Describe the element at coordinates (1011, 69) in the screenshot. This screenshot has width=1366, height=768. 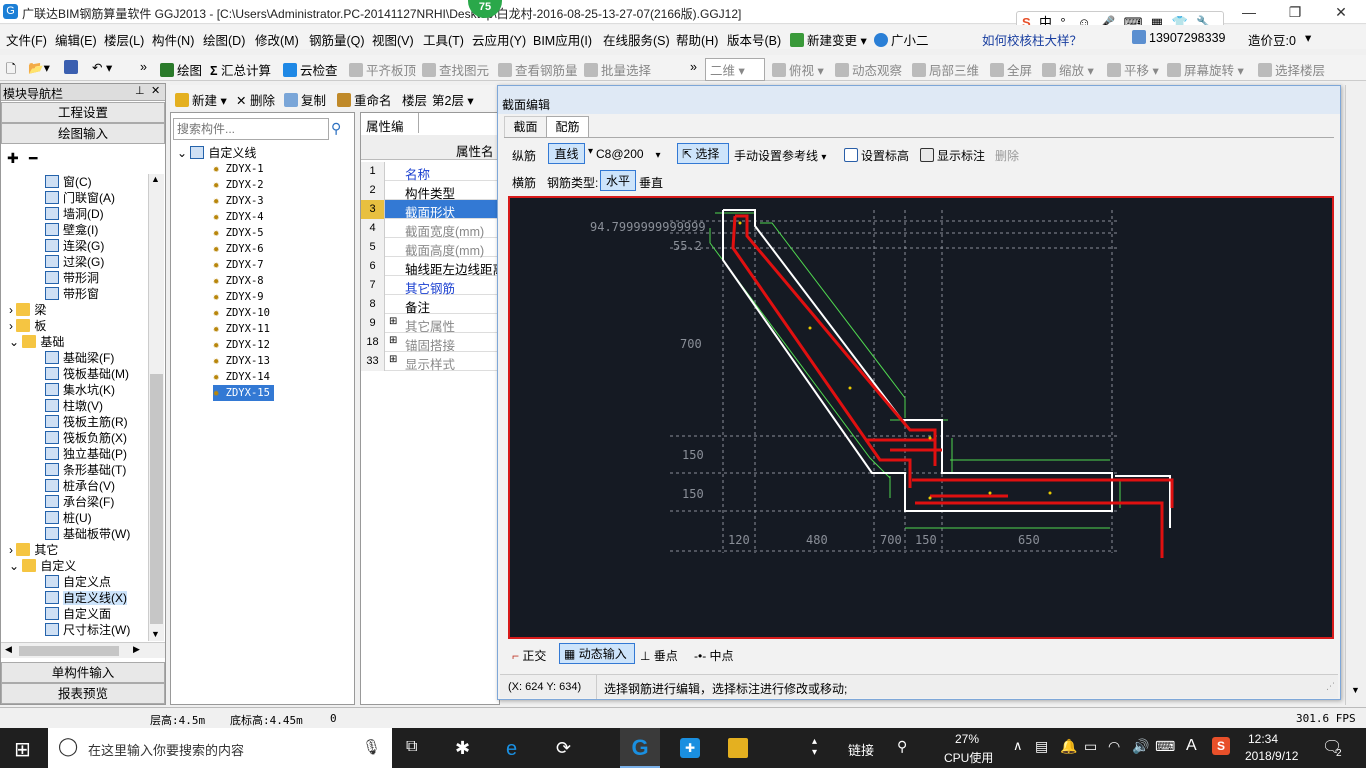
I see `fullscreen-button: 全屏` at that location.